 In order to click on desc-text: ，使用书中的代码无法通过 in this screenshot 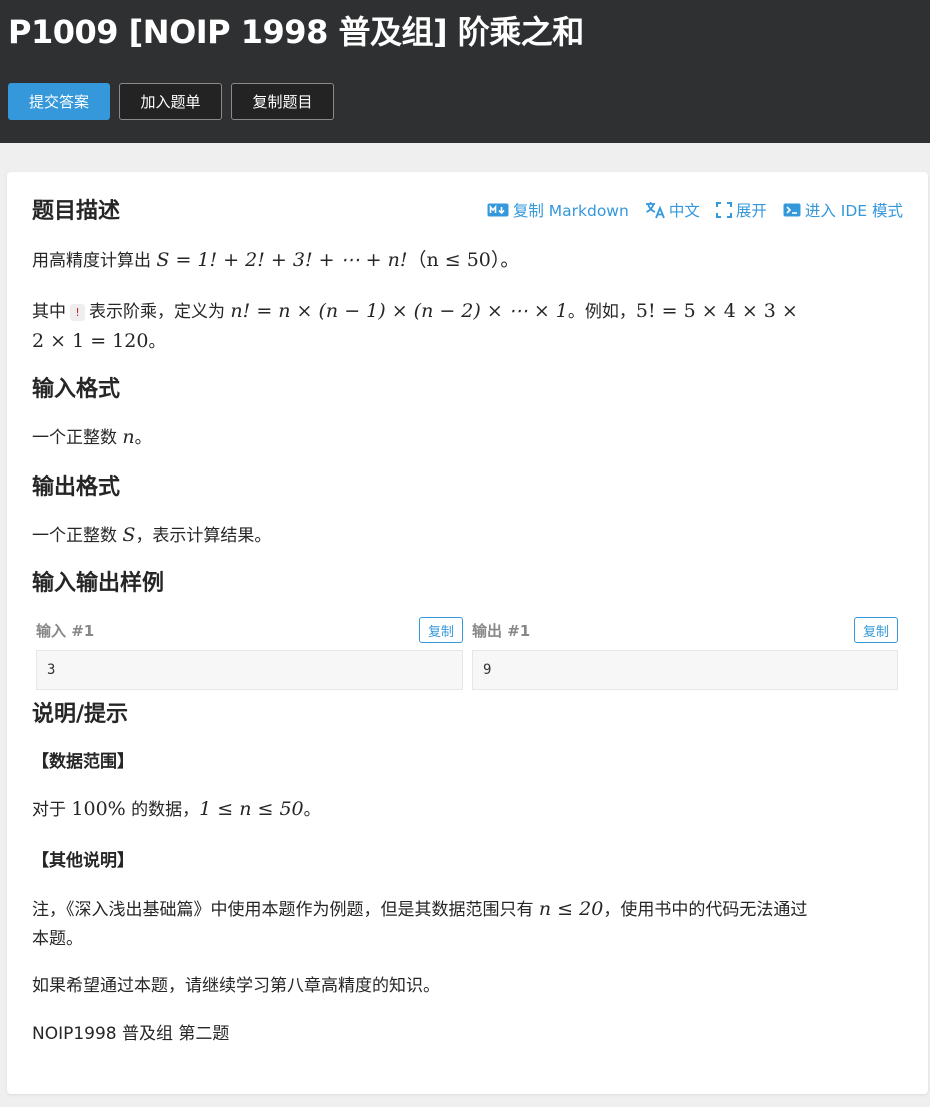, I will do `click(705, 910)`.